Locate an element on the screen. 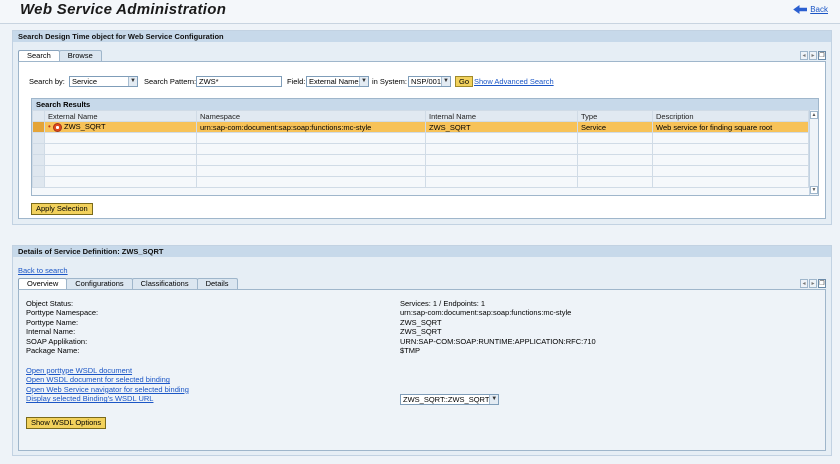 The width and height of the screenshot is (840, 464). results-scrollbar: ▲ ▼ is located at coordinates (813, 152).